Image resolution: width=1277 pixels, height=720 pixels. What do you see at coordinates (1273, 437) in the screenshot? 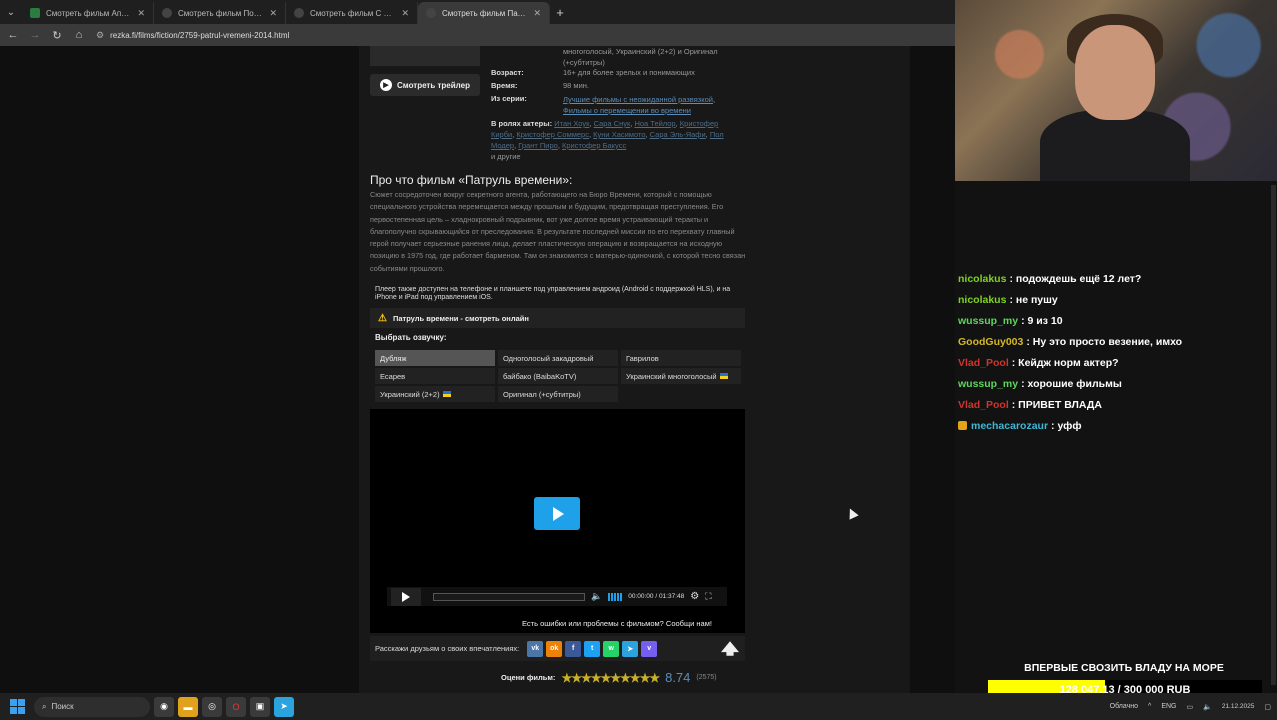
I see `side-scrollbar` at bounding box center [1273, 437].